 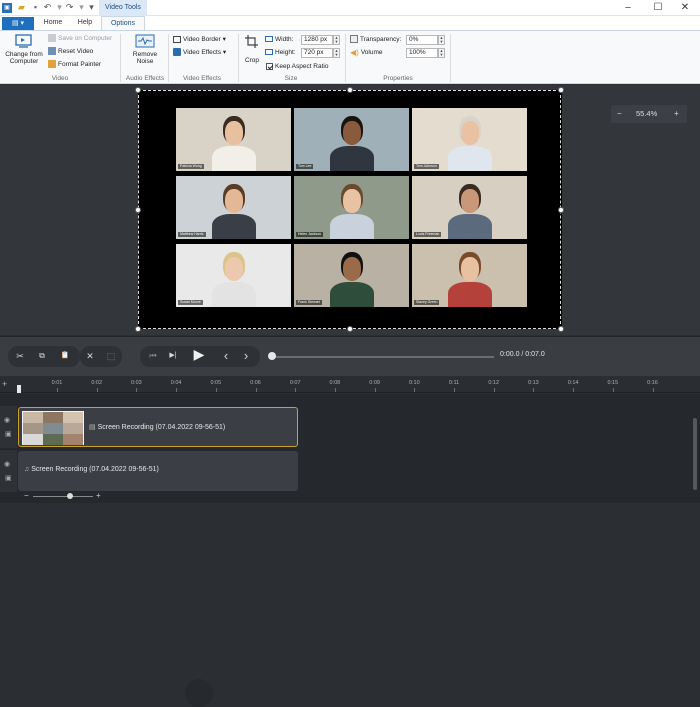 I want to click on transparency-label-text: Transparency:, so click(x=381, y=39).